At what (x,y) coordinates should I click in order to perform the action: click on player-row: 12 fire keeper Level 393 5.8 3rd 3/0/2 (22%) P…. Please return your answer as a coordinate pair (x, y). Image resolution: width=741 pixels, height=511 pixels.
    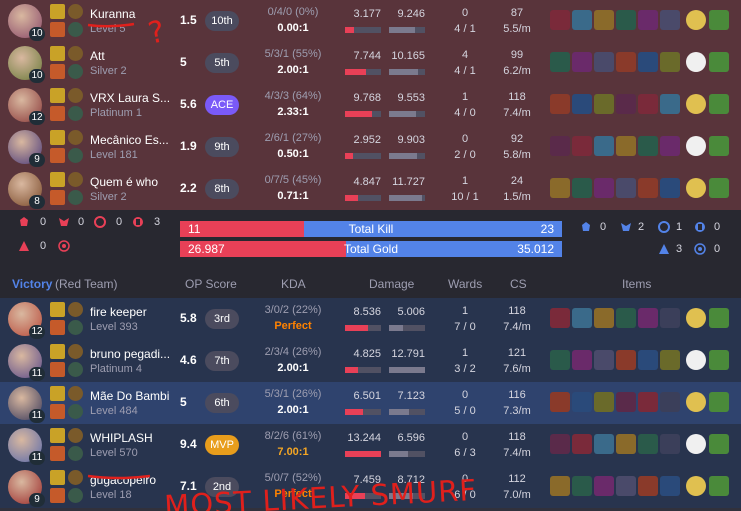
    Looking at the image, I should click on (370, 319).